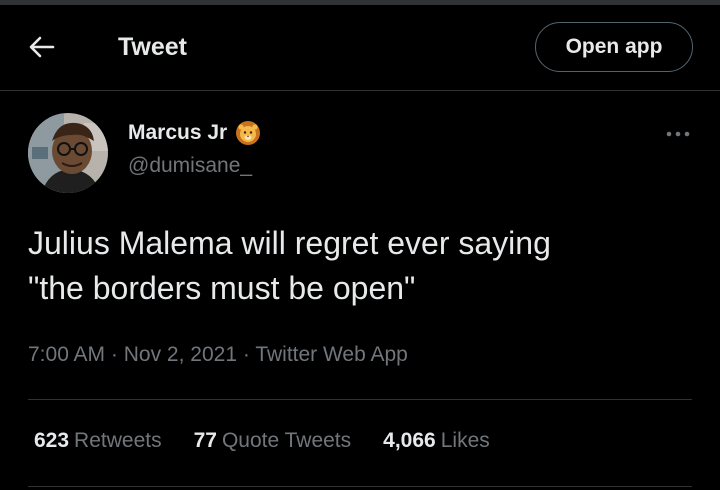 This screenshot has width=720, height=490. Describe the element at coordinates (331, 354) in the screenshot. I see `tweet-source: Twitter Web App` at that location.